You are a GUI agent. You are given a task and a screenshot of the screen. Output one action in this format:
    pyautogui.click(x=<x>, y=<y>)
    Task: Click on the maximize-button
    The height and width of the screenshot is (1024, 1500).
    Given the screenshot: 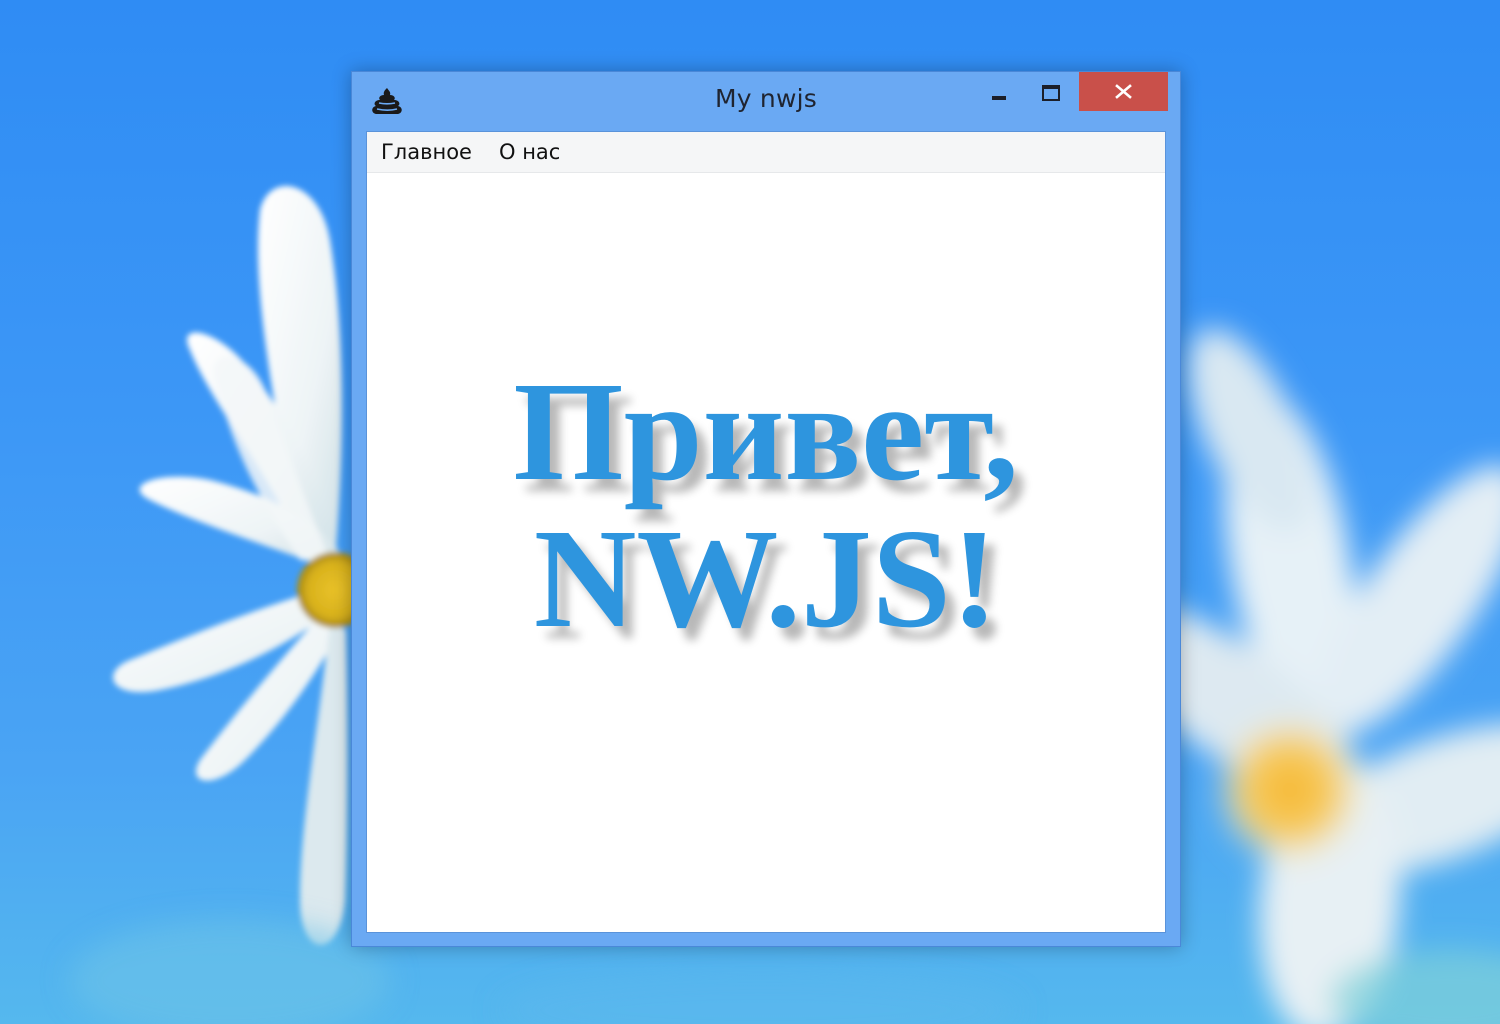 What is the action you would take?
    pyautogui.click(x=1052, y=92)
    